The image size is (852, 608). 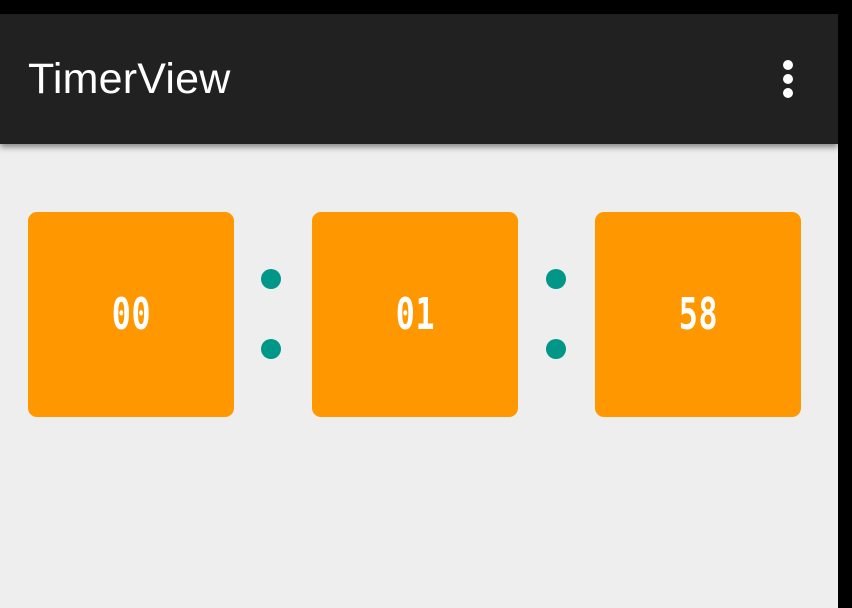 I want to click on app-title: TimerView, so click(x=129, y=79).